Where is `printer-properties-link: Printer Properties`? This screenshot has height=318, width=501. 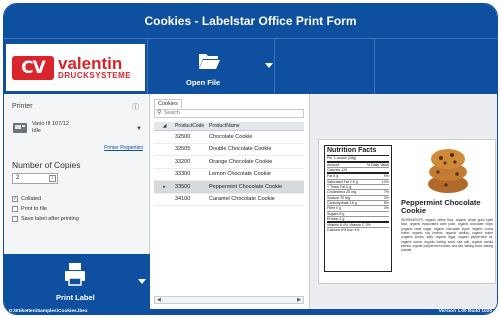 printer-properties-link: Printer Properties is located at coordinates (123, 148).